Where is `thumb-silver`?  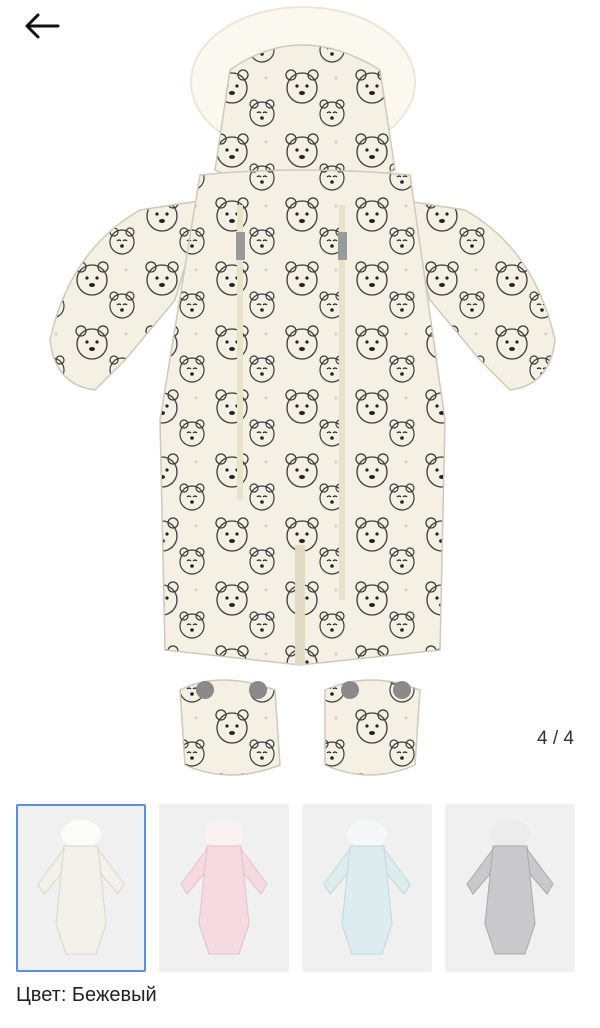 thumb-silver is located at coordinates (510, 888).